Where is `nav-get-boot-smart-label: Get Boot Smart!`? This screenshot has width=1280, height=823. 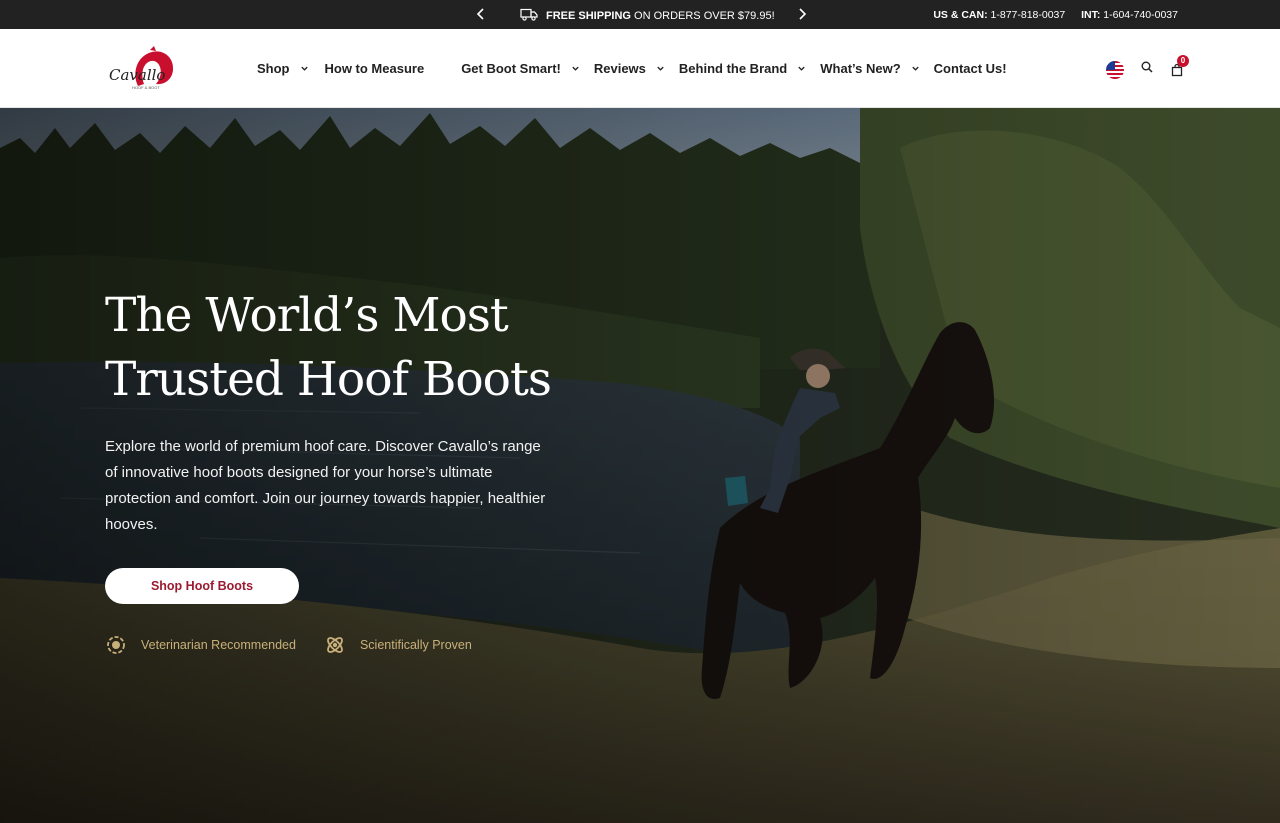
nav-get-boot-smart-label: Get Boot Smart! is located at coordinates (511, 68).